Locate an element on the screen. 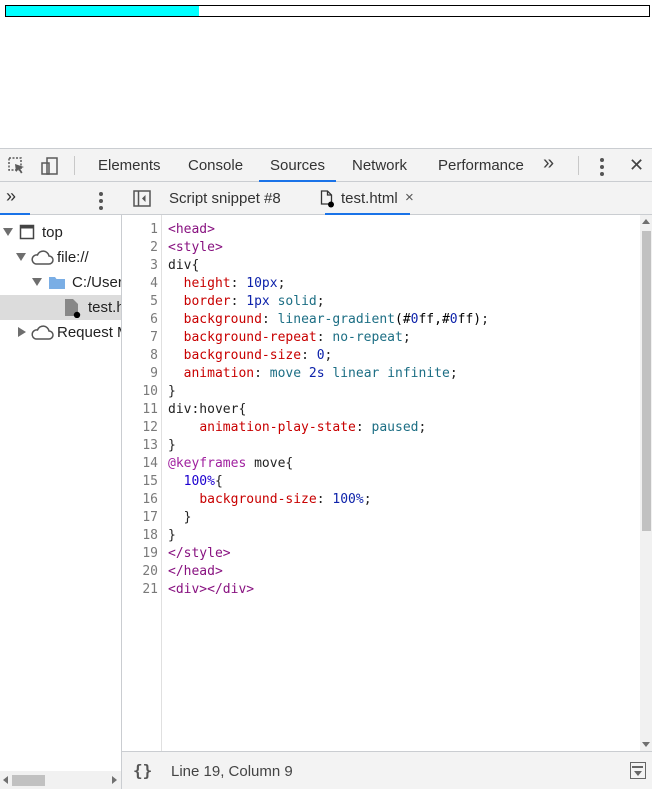  tree-item-label: C:/Users is located at coordinates (96, 282).